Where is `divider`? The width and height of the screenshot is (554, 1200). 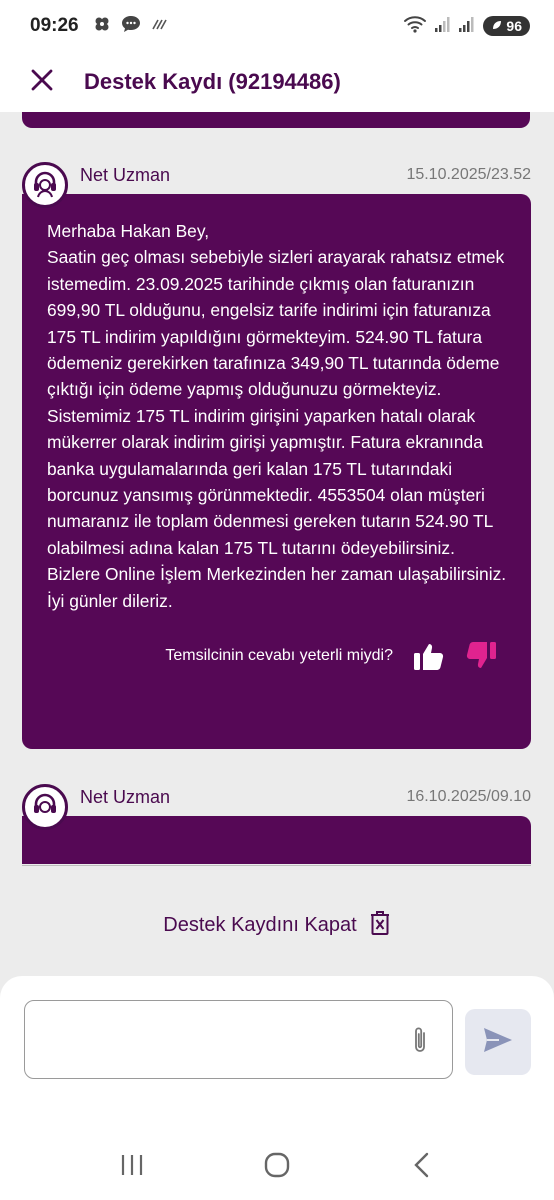 divider is located at coordinates (276, 865).